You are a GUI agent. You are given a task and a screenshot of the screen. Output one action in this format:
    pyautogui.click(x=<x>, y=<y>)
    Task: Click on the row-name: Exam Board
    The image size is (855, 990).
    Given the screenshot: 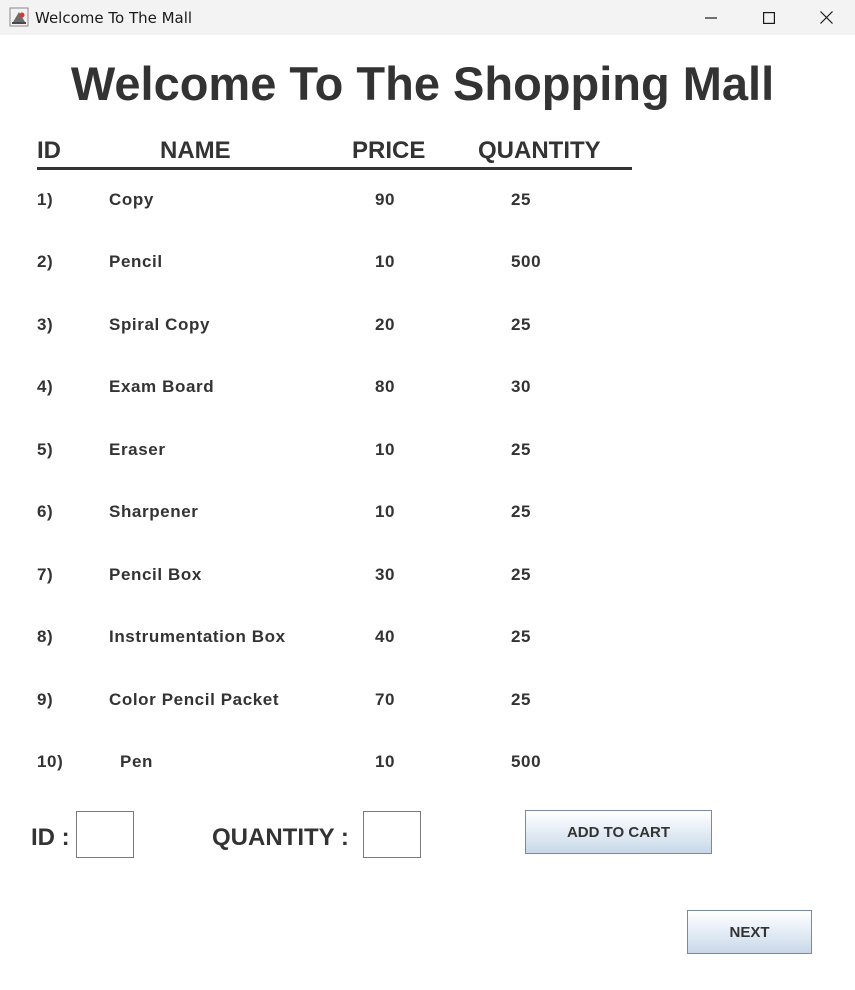 What is the action you would take?
    pyautogui.click(x=162, y=386)
    